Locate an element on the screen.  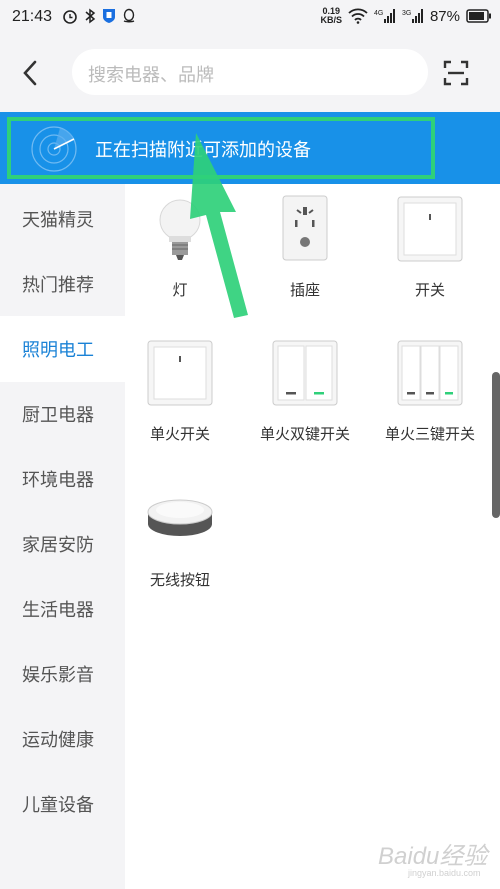
device-item: 插座 is located at coordinates (305, 247).